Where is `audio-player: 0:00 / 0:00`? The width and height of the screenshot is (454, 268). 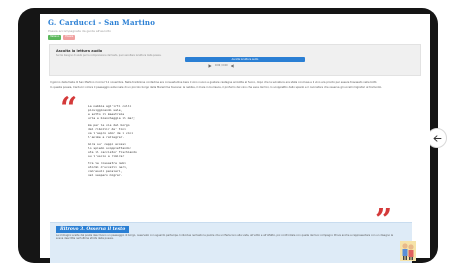
audio-player: 0:00 / 0:00 is located at coordinates (222, 65).